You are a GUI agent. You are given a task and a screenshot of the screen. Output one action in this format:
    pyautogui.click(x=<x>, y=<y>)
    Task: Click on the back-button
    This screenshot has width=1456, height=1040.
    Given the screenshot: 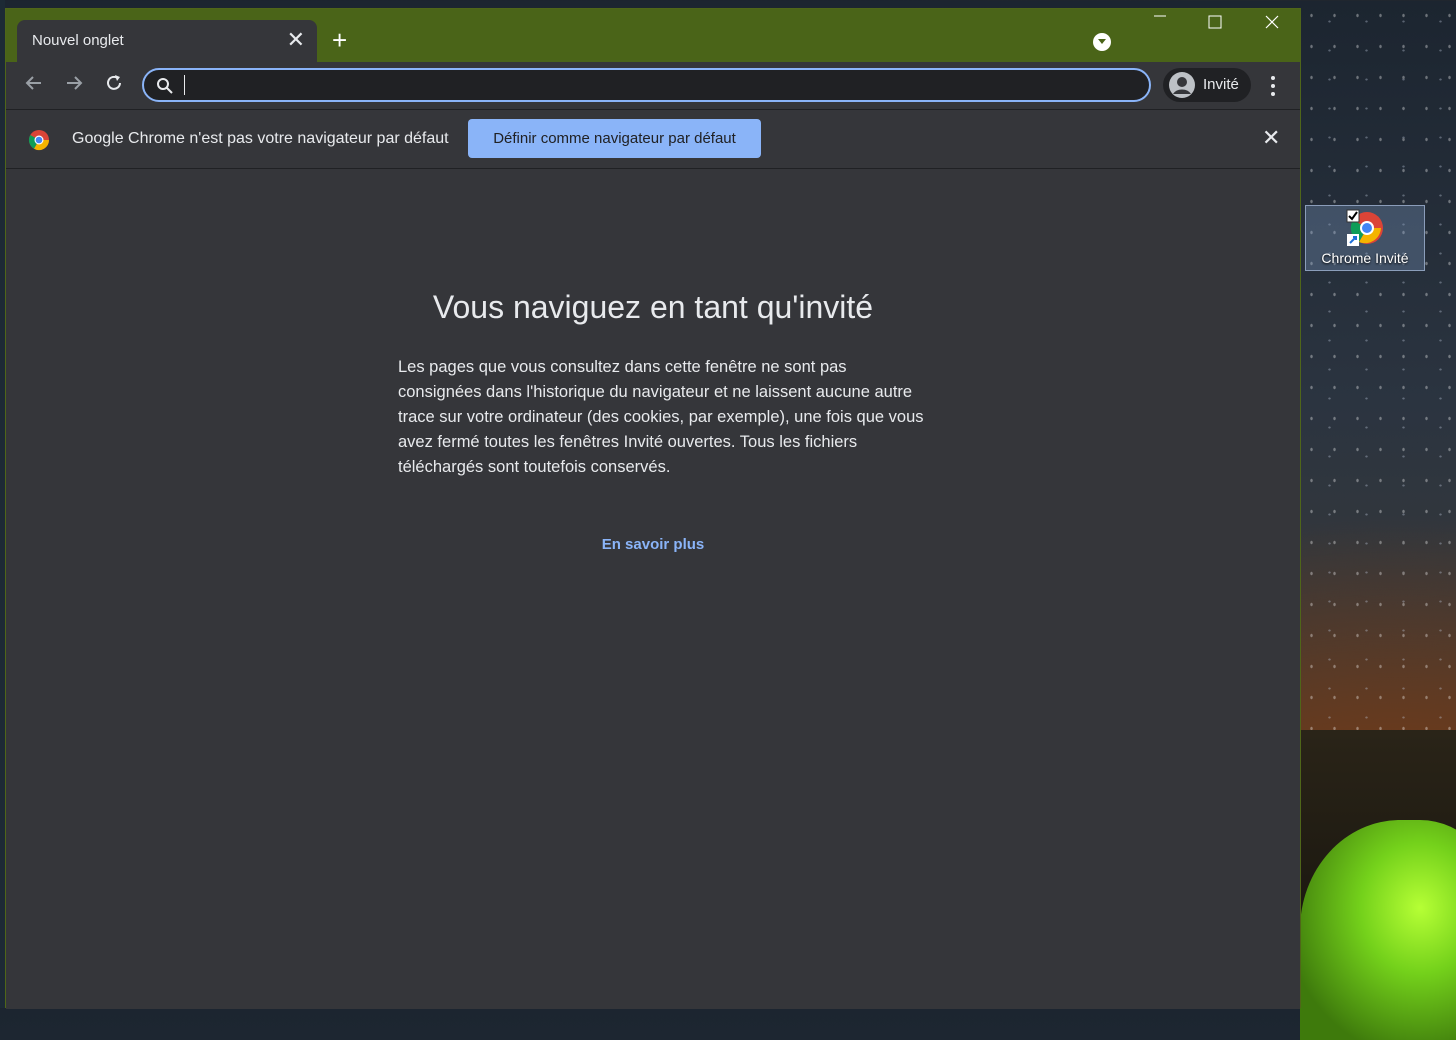 What is the action you would take?
    pyautogui.click(x=34, y=86)
    